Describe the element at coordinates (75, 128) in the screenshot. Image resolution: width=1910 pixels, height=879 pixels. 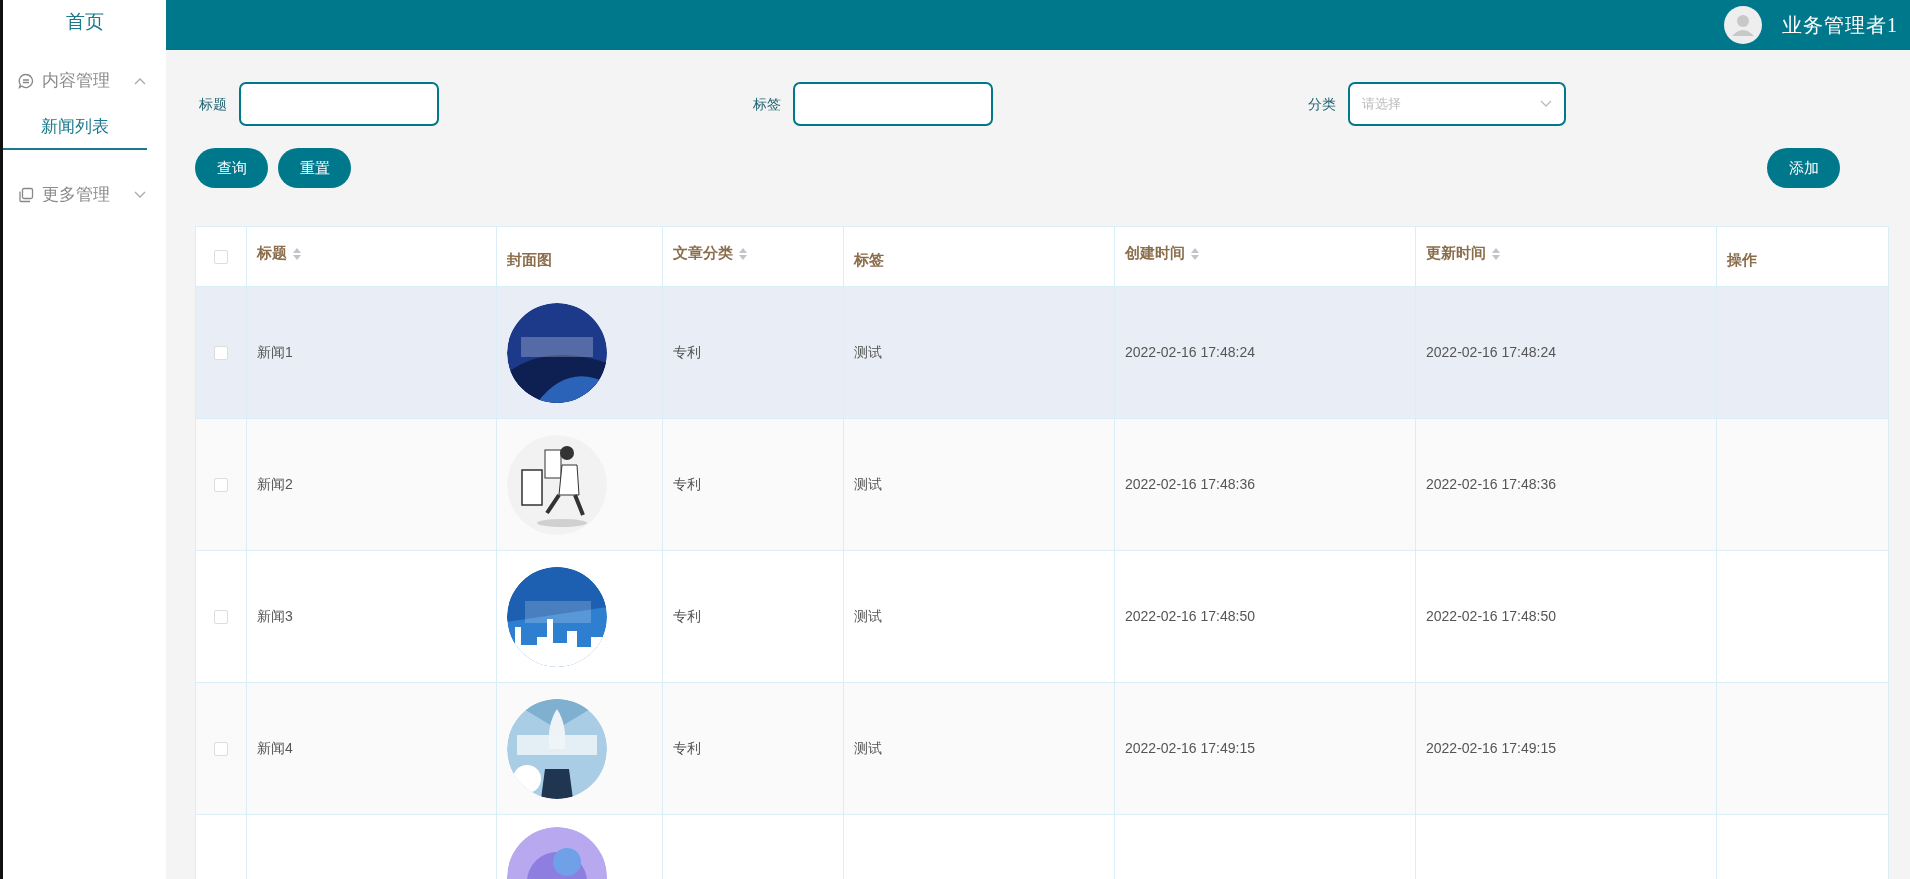
I see `submenu-item: 新闻列表` at that location.